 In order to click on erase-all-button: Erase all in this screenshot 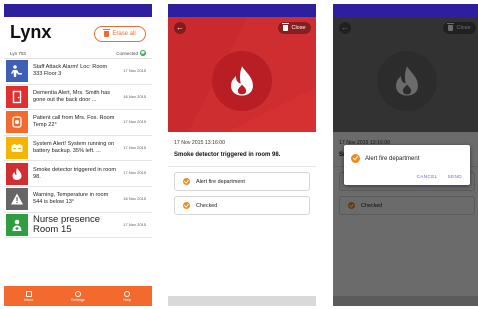, I will do `click(120, 34)`.